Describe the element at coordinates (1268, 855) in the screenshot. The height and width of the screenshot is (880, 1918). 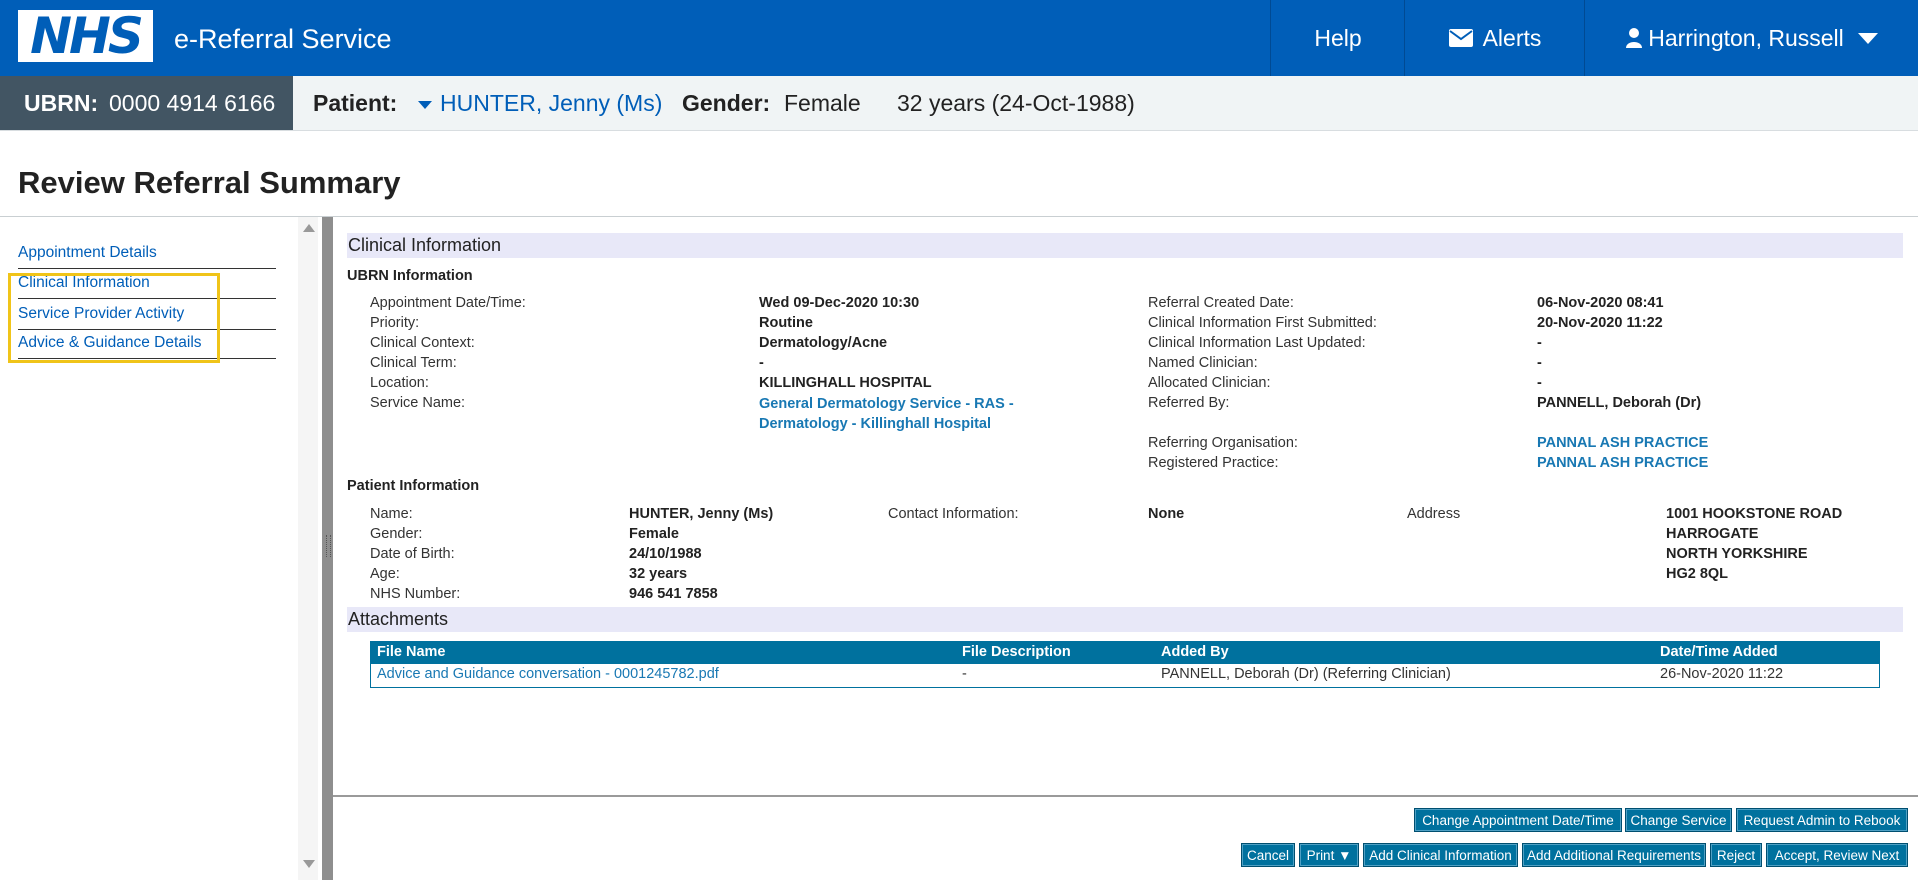
I see `cancel-button: Cancel` at that location.